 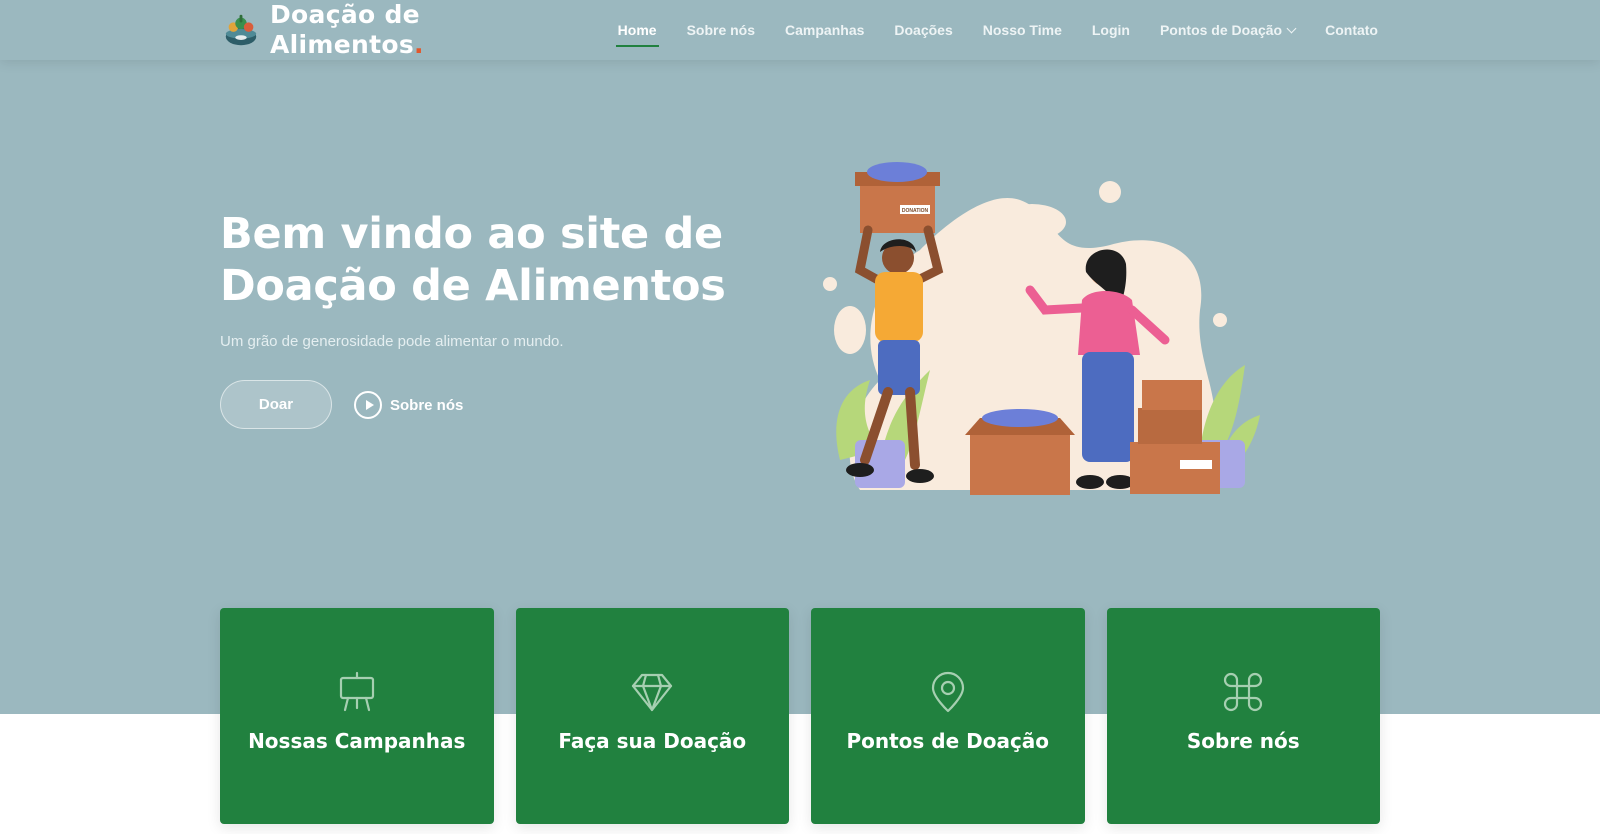 I want to click on brand-name: Doação de Alimentos., so click(x=347, y=30).